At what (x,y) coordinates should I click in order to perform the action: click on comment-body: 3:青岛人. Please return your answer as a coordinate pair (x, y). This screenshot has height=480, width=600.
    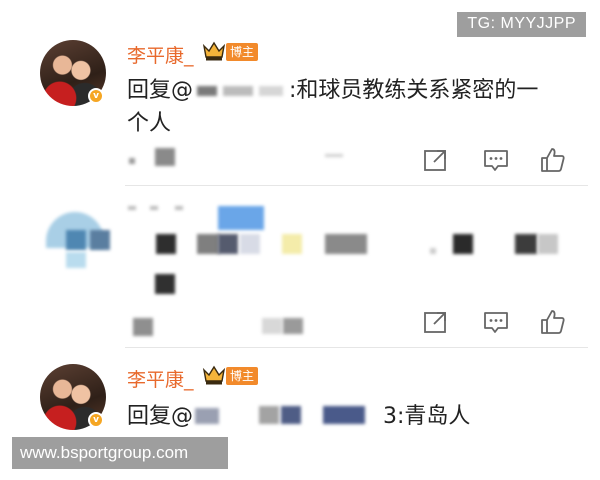
    Looking at the image, I should click on (427, 416).